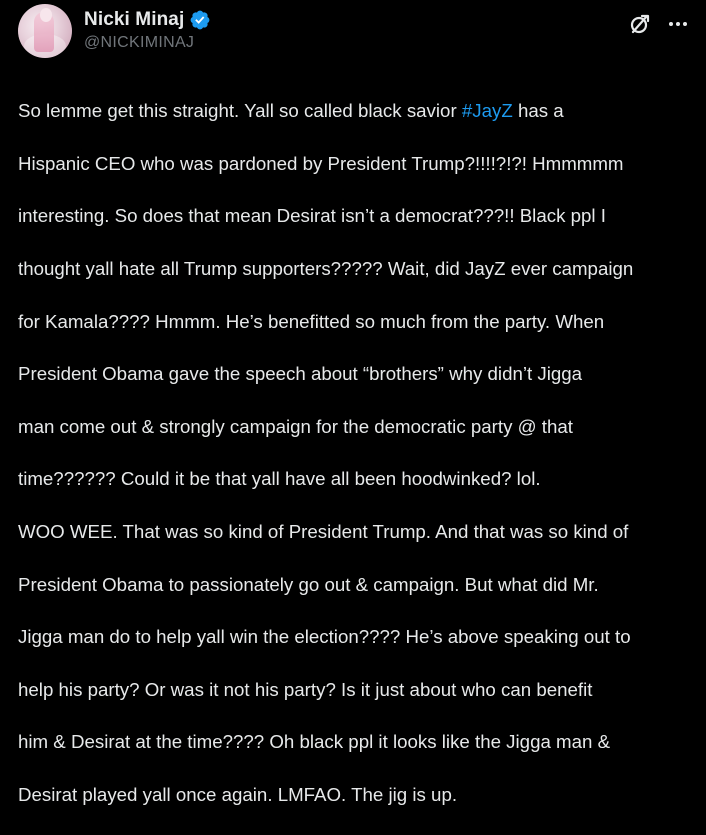 The height and width of the screenshot is (835, 706). What do you see at coordinates (640, 24) in the screenshot?
I see `grok-icon` at bounding box center [640, 24].